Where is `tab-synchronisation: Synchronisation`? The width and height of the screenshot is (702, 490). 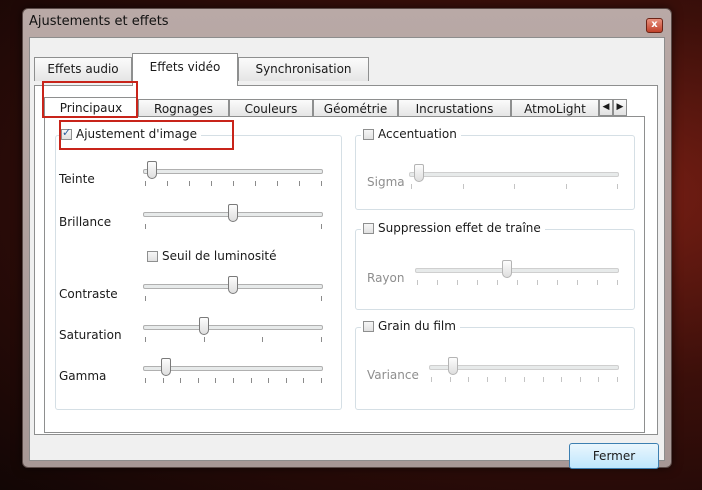
tab-synchronisation: Synchronisation is located at coordinates (303, 69).